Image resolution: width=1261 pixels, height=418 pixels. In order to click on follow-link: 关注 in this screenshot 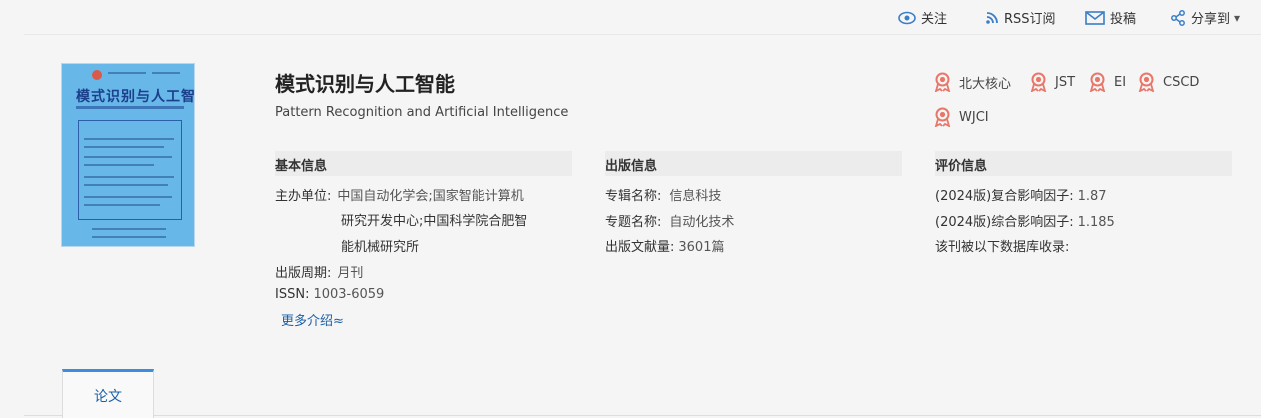, I will do `click(922, 17)`.